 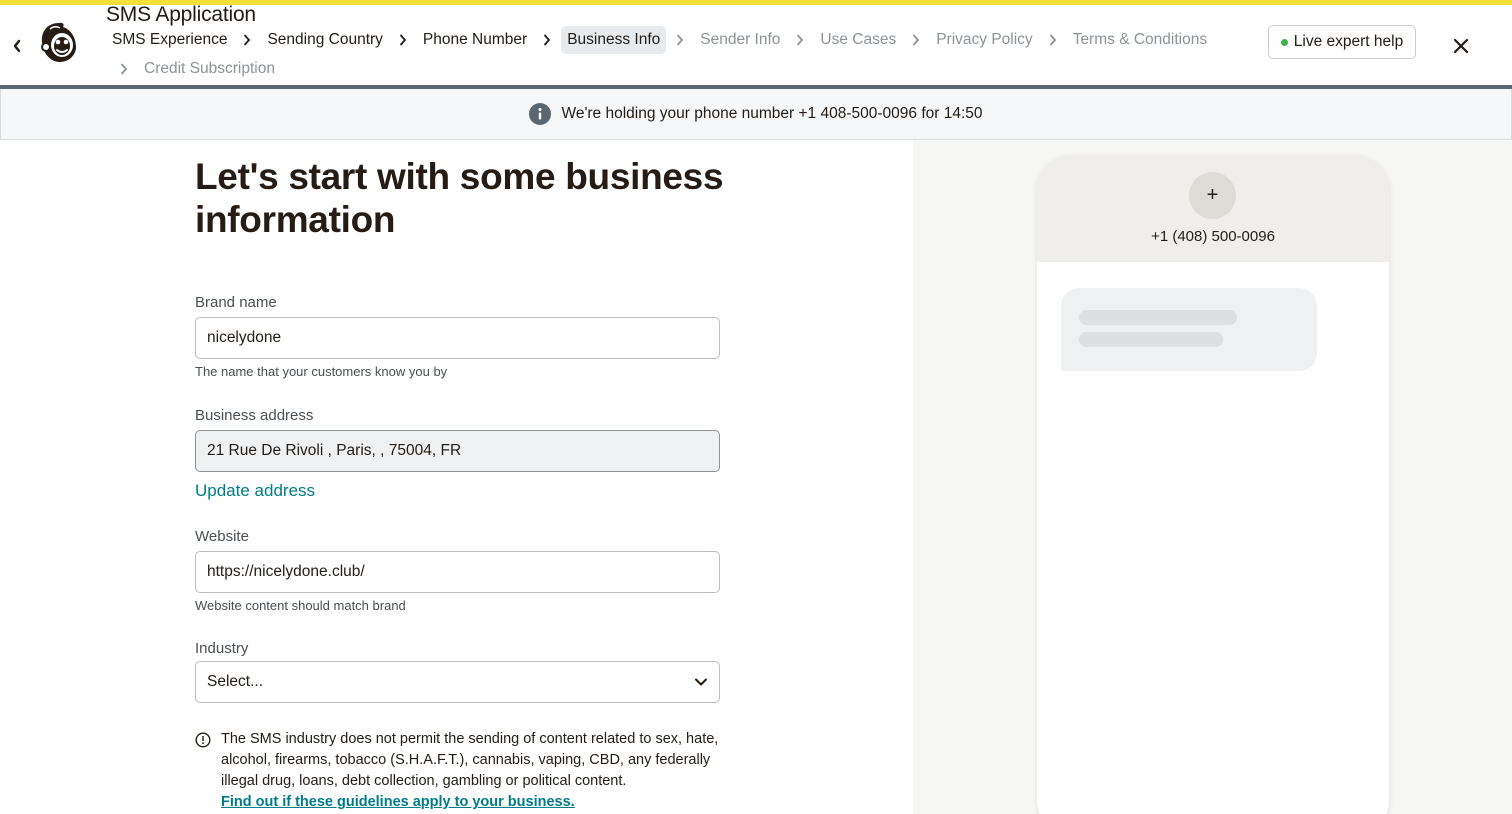 What do you see at coordinates (858, 40) in the screenshot?
I see `step-use-cases: Use Cases` at bounding box center [858, 40].